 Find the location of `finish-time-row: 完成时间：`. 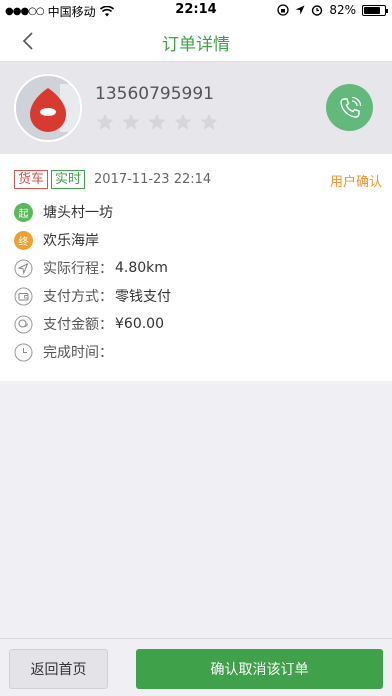

finish-time-row: 完成时间： is located at coordinates (64, 352).